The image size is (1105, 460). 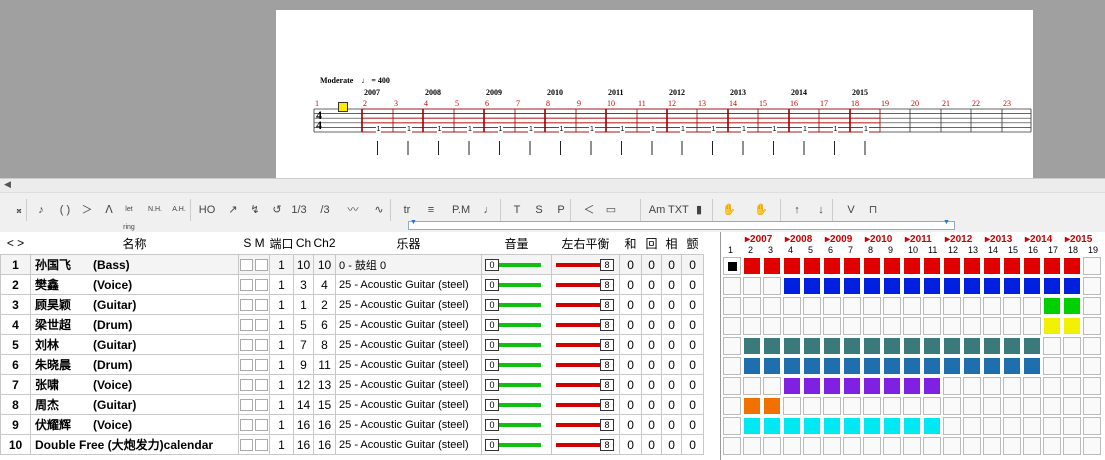 I want to click on track-name: 孙国飞 (Bass), so click(x=134, y=264).